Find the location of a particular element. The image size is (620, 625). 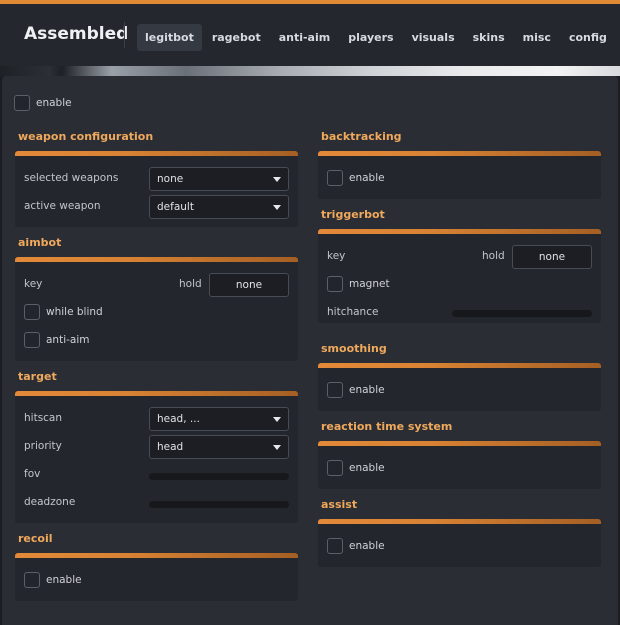

deadzone-label: deadzone is located at coordinates (50, 502).